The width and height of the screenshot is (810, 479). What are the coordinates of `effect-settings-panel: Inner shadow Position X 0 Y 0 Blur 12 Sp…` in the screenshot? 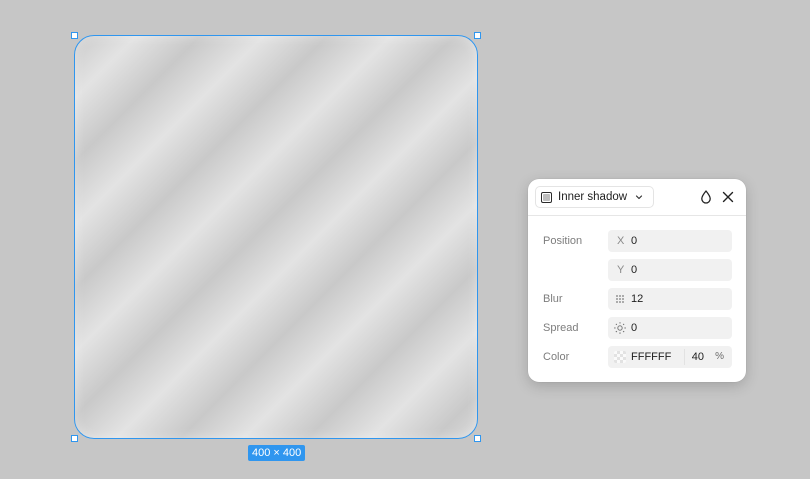 It's located at (637, 280).